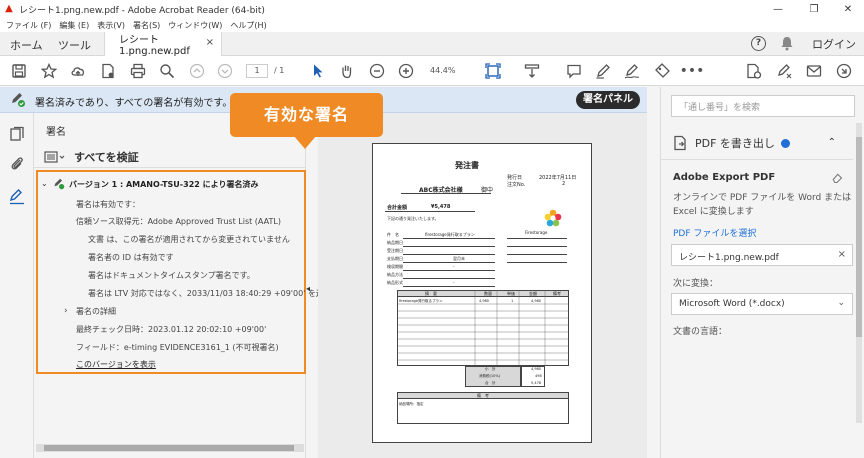 The height and width of the screenshot is (458, 864). What do you see at coordinates (515, 178) in the screenshot?
I see `doc-issue-label: 発行日` at bounding box center [515, 178].